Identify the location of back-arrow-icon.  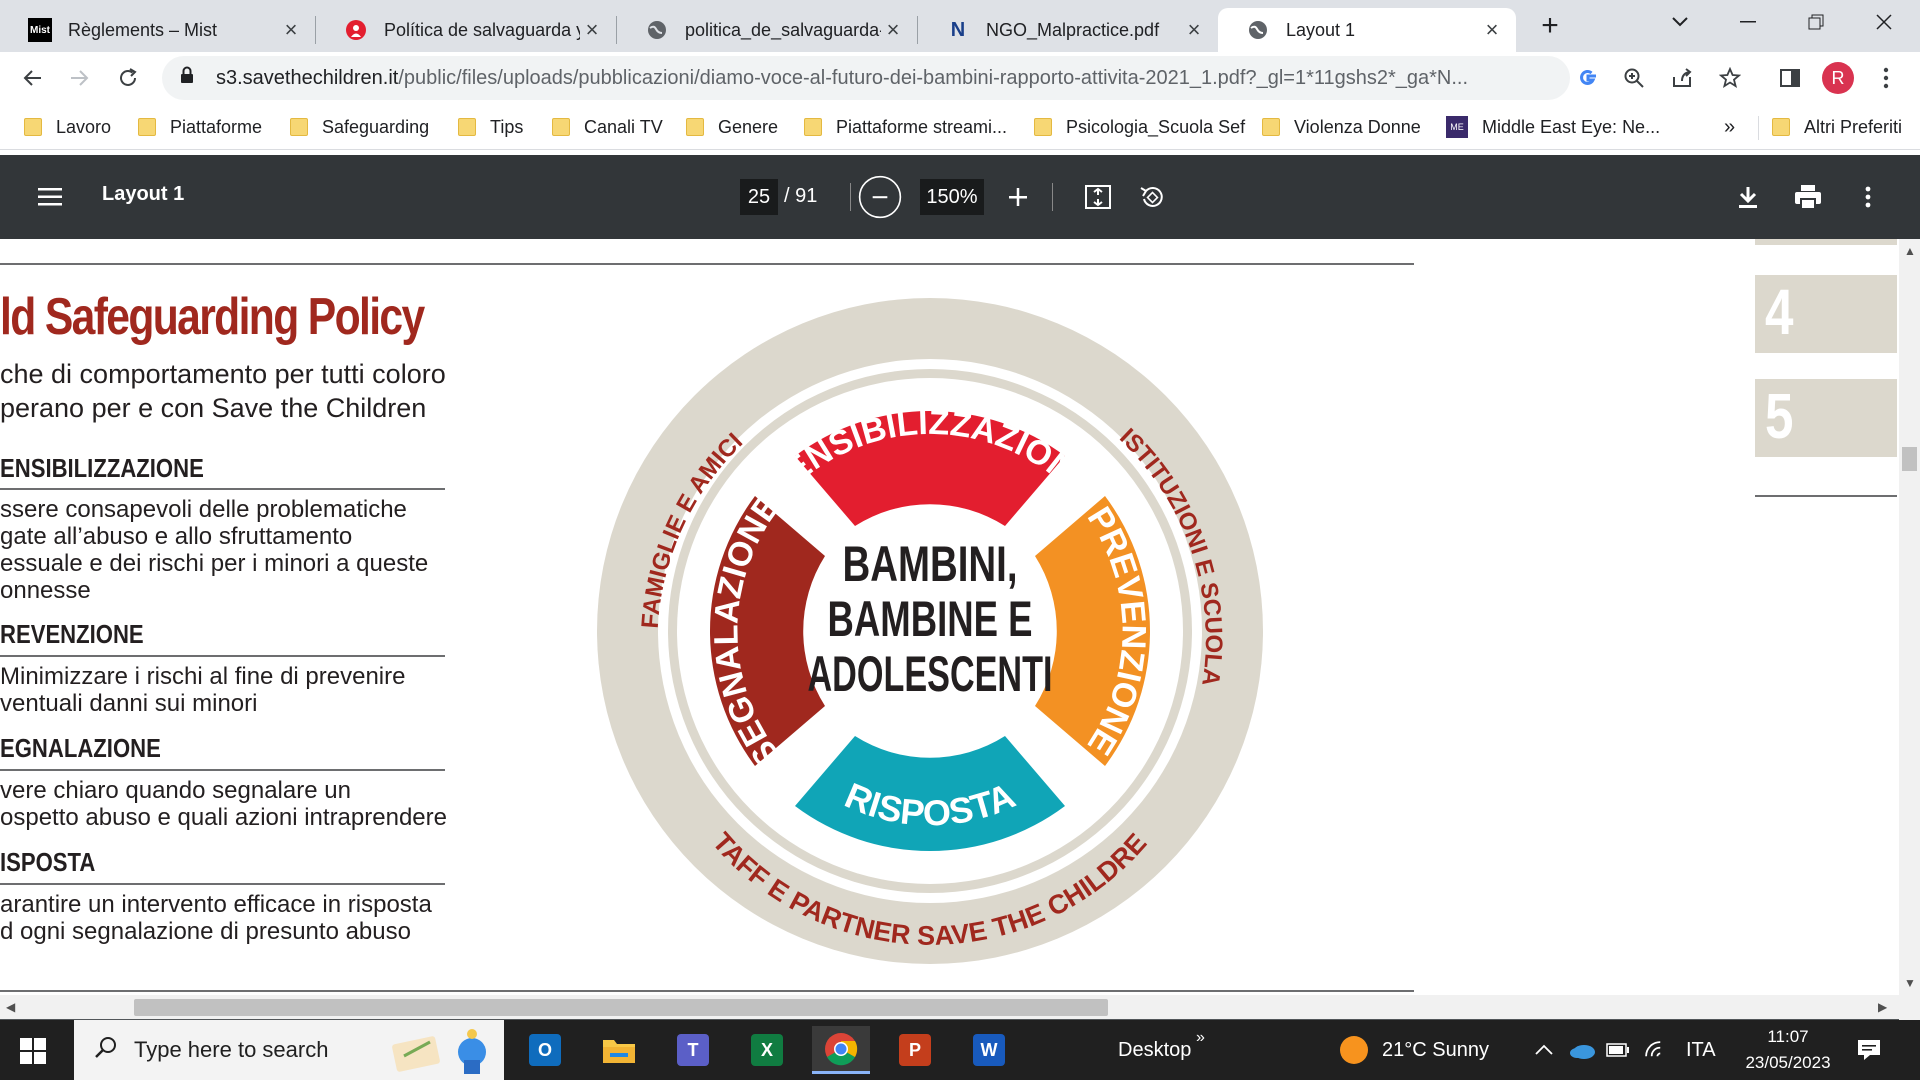
(32, 78).